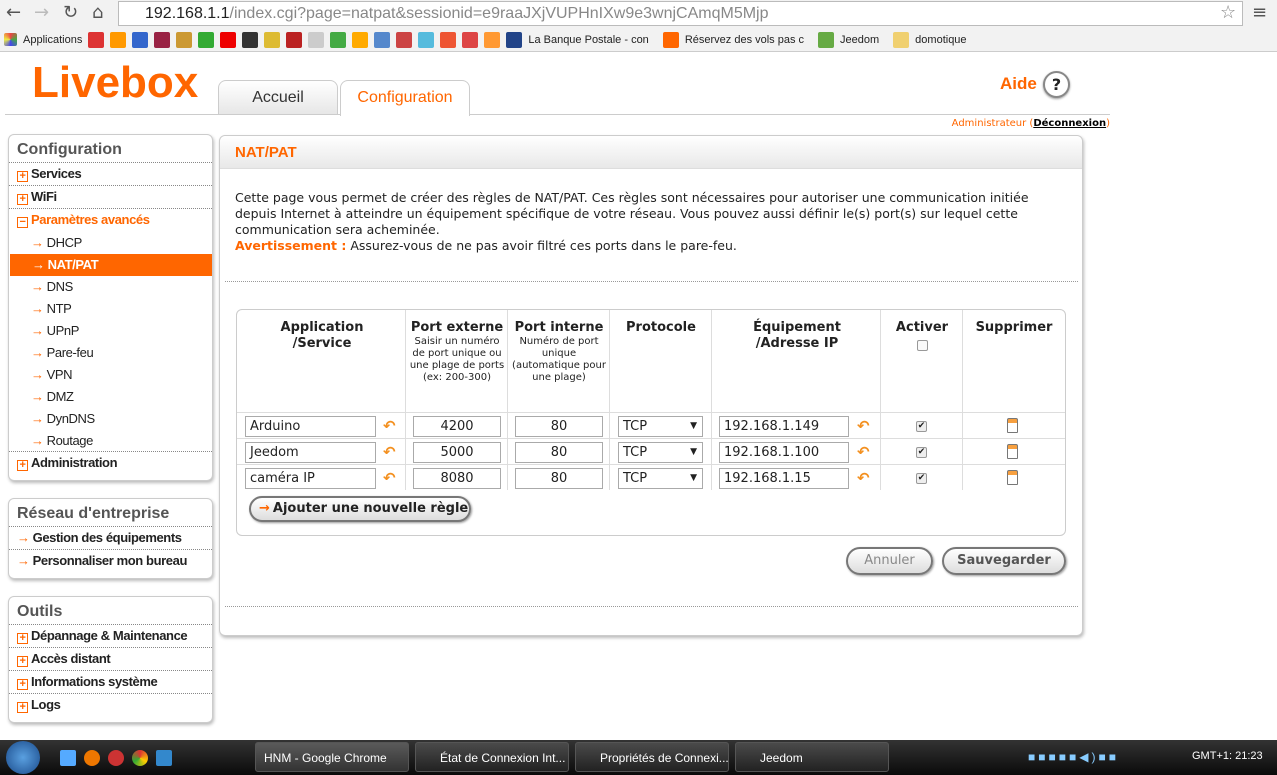  Describe the element at coordinates (110, 243) in the screenshot. I see `sidebar-sub-dhcp: → DHCP` at that location.